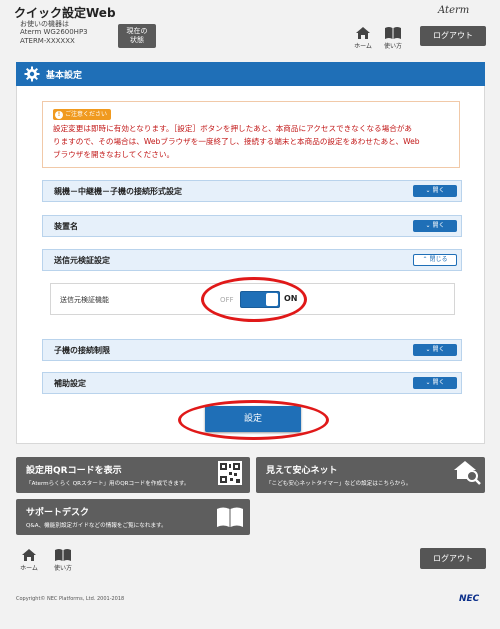 The height and width of the screenshot is (629, 500). What do you see at coordinates (96, 526) in the screenshot?
I see `tile-description: Q&A、機能別設定ガイドなどの情報をご覧になれます。` at bounding box center [96, 526].